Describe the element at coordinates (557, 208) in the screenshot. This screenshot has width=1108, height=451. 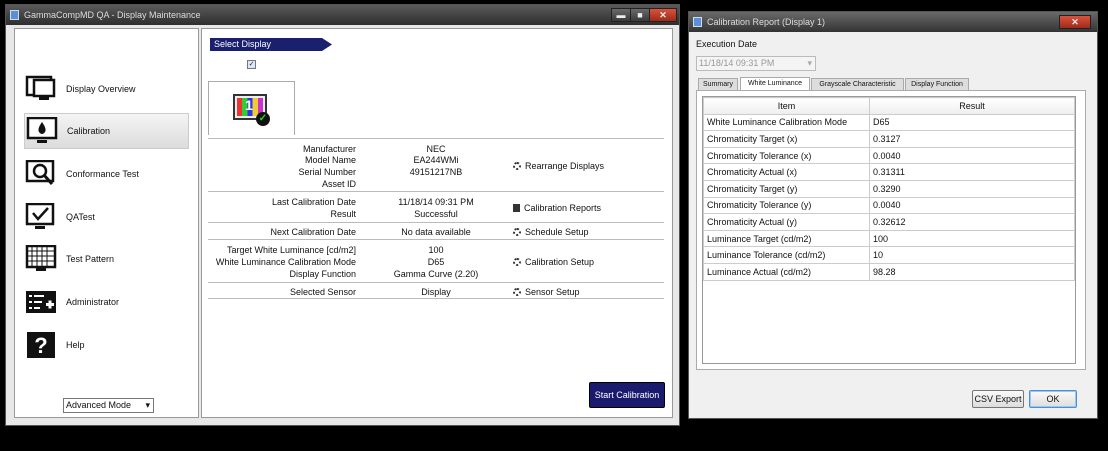
I see `calibration-reports-link: Calibration Reports` at that location.